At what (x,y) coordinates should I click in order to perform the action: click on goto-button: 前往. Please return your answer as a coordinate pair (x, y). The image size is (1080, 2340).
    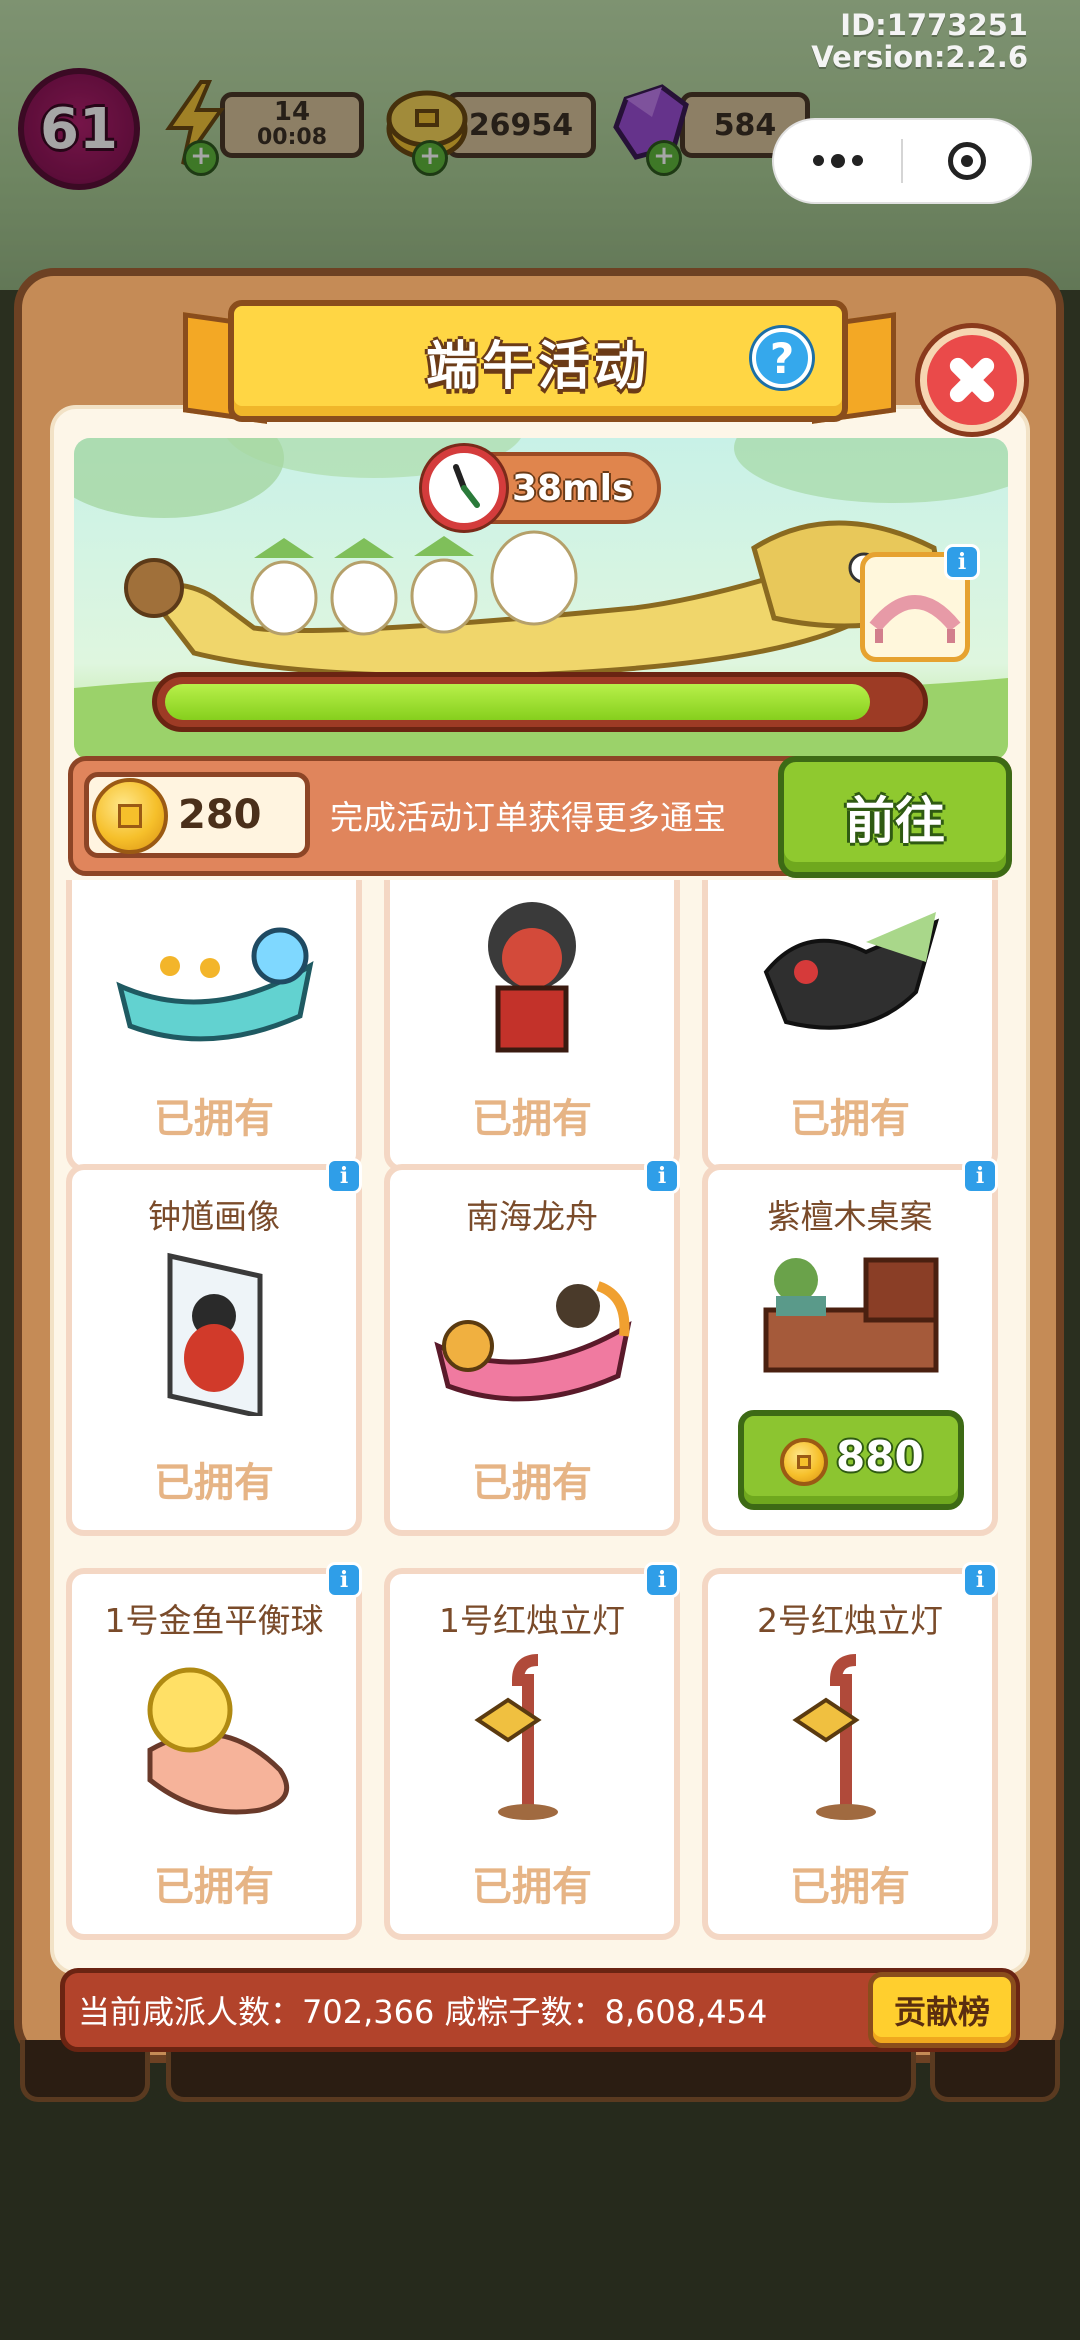
    Looking at the image, I should click on (895, 817).